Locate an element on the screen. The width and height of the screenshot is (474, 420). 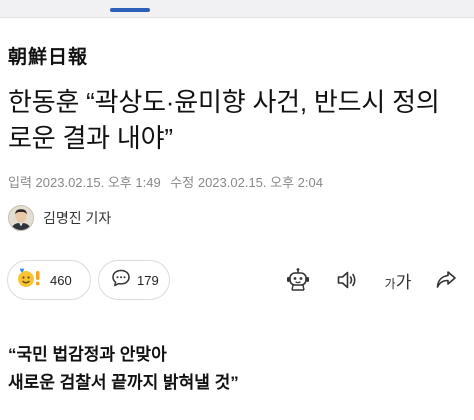
font-size-small-label: 가 is located at coordinates (390, 283).